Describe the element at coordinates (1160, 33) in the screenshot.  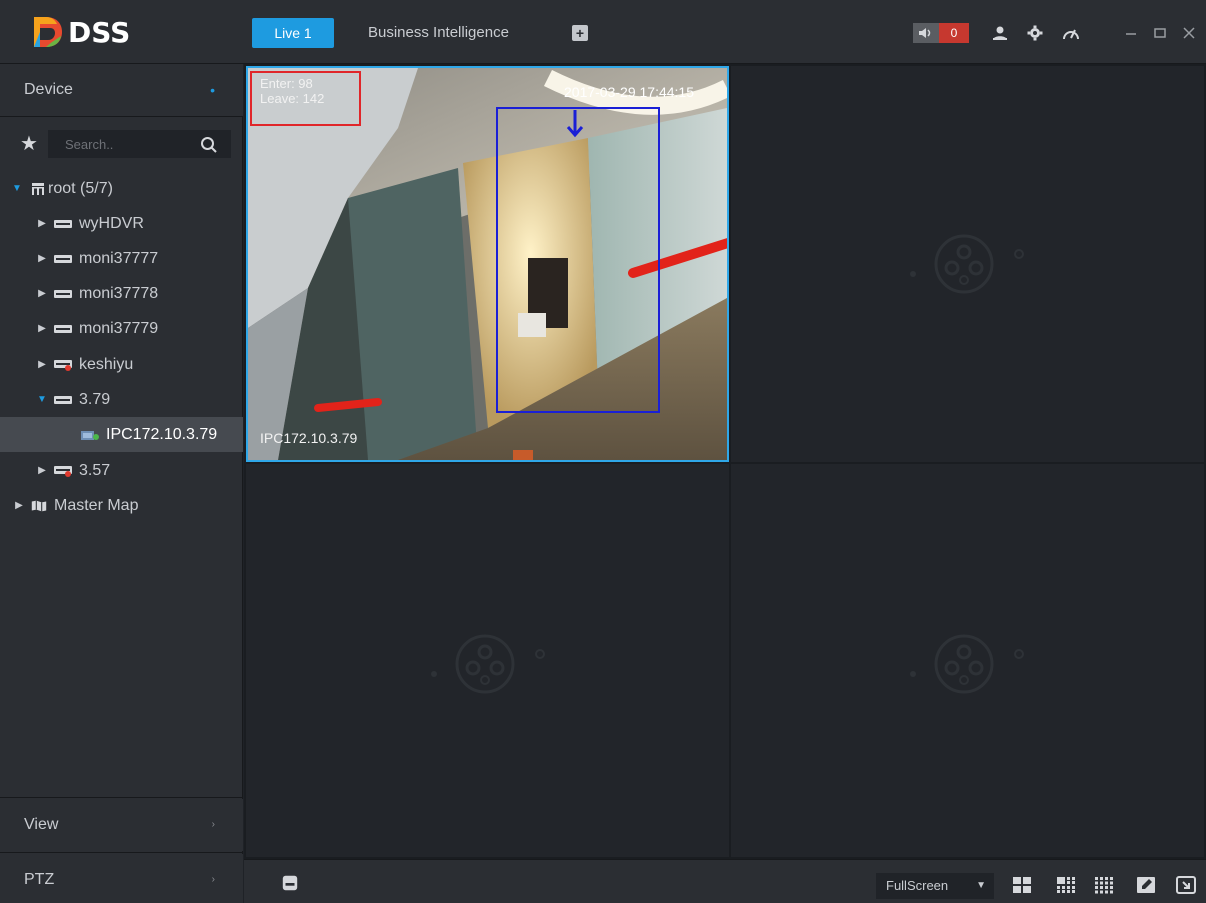
I see `maximize-icon` at that location.